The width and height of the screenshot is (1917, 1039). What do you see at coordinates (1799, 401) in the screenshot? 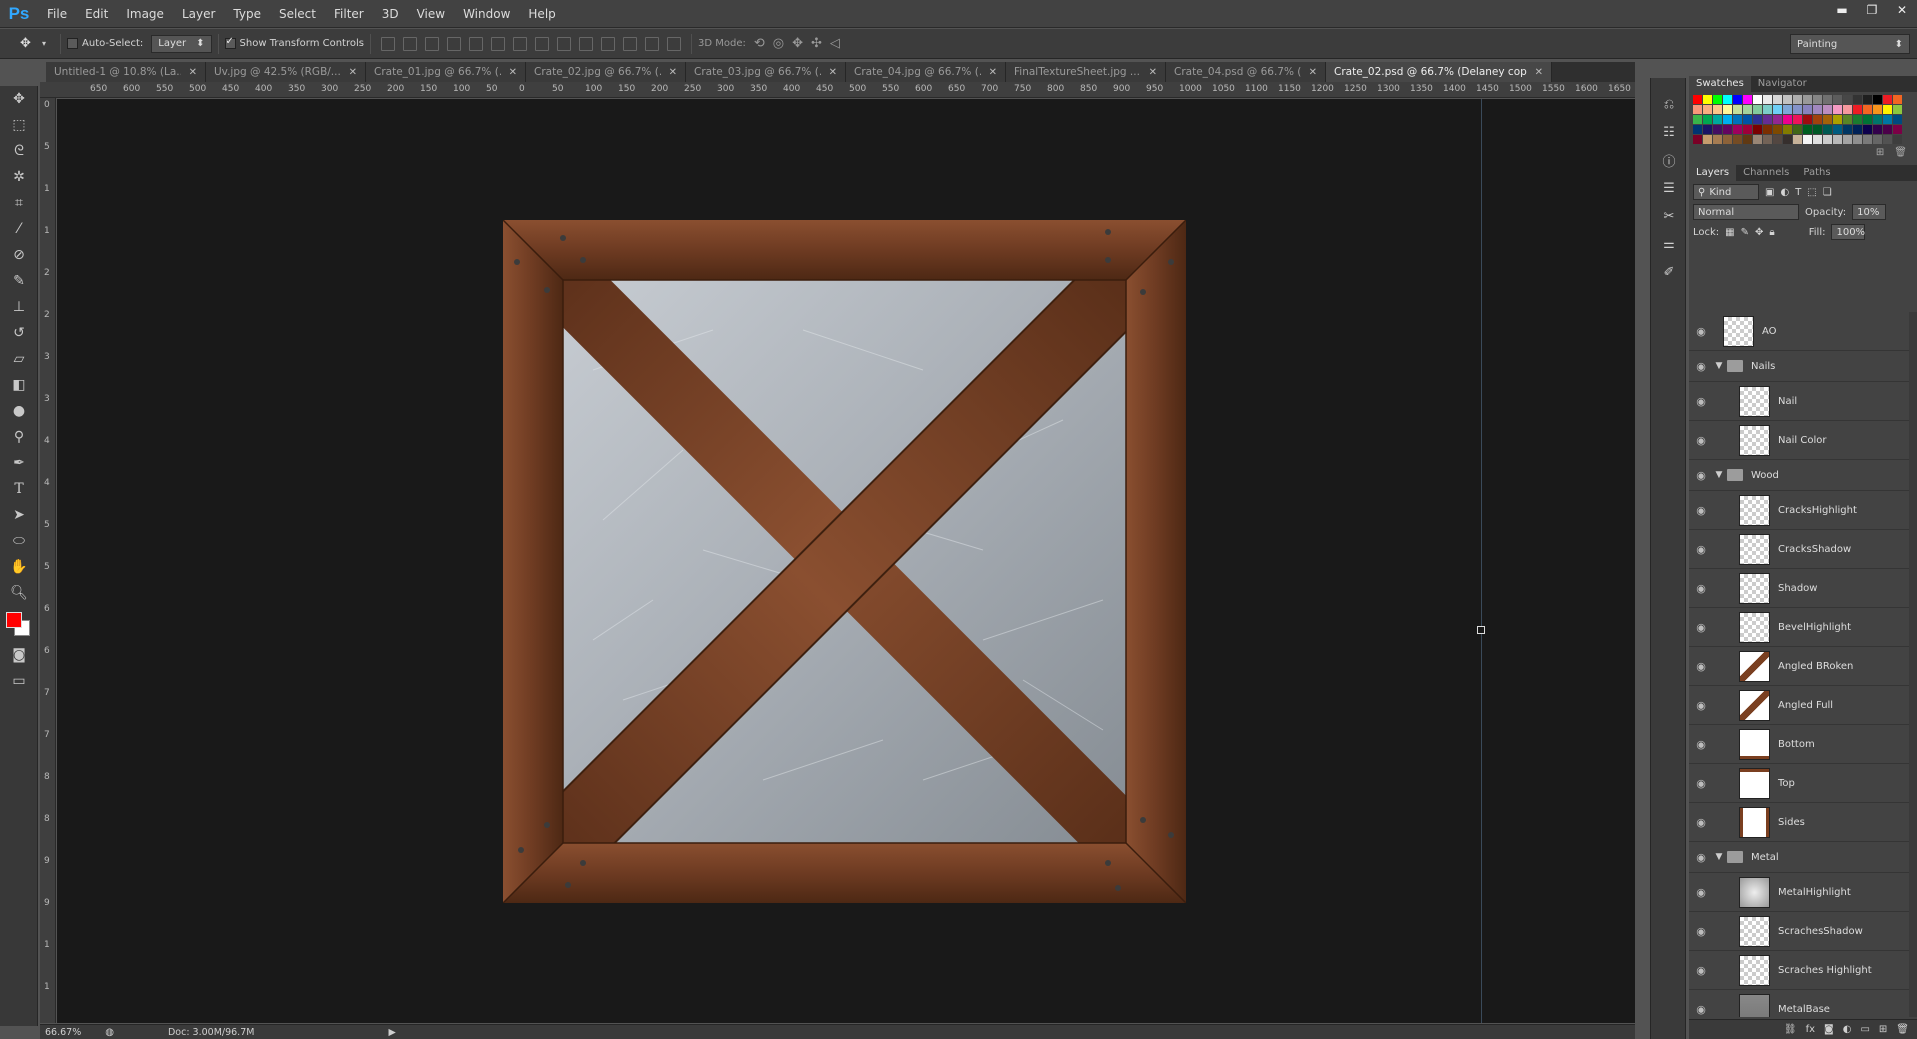
I see `layer-row: ◉ Nail` at bounding box center [1799, 401].